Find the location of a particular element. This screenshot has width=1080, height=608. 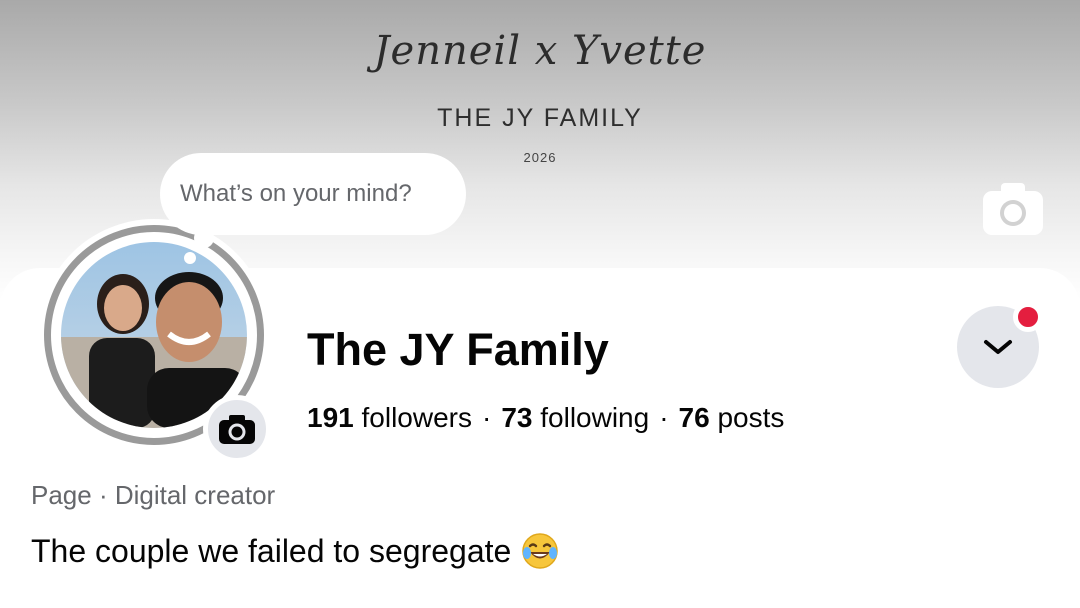

followers-link: 191 followers is located at coordinates (389, 417).